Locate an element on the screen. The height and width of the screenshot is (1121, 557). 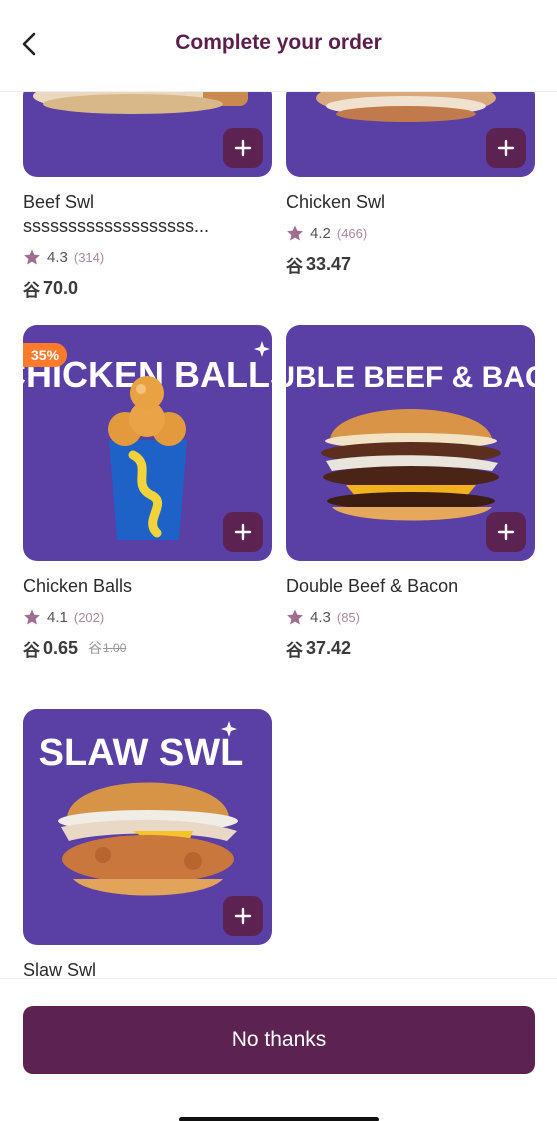
product-image: CHICKEN BALLS 35% is located at coordinates (147, 443).